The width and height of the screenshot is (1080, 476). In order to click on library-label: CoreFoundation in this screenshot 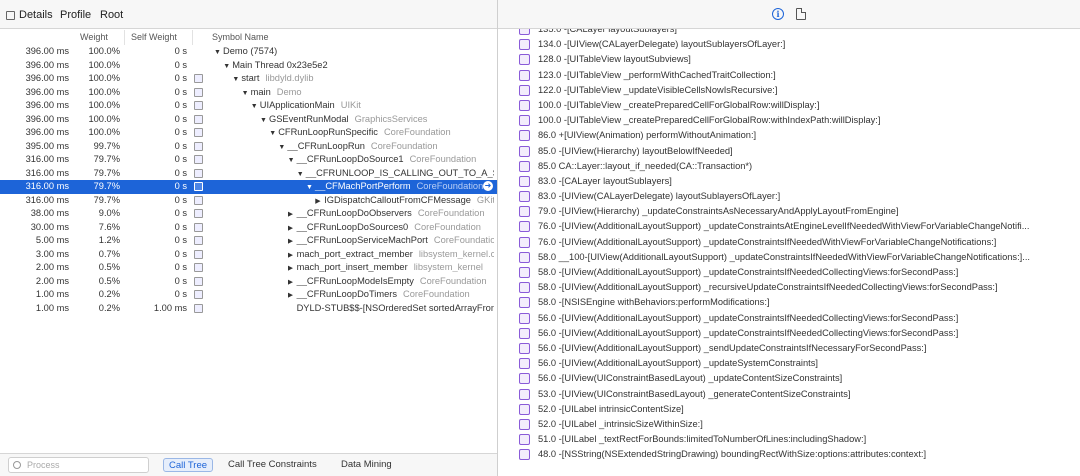, I will do `click(463, 240)`.